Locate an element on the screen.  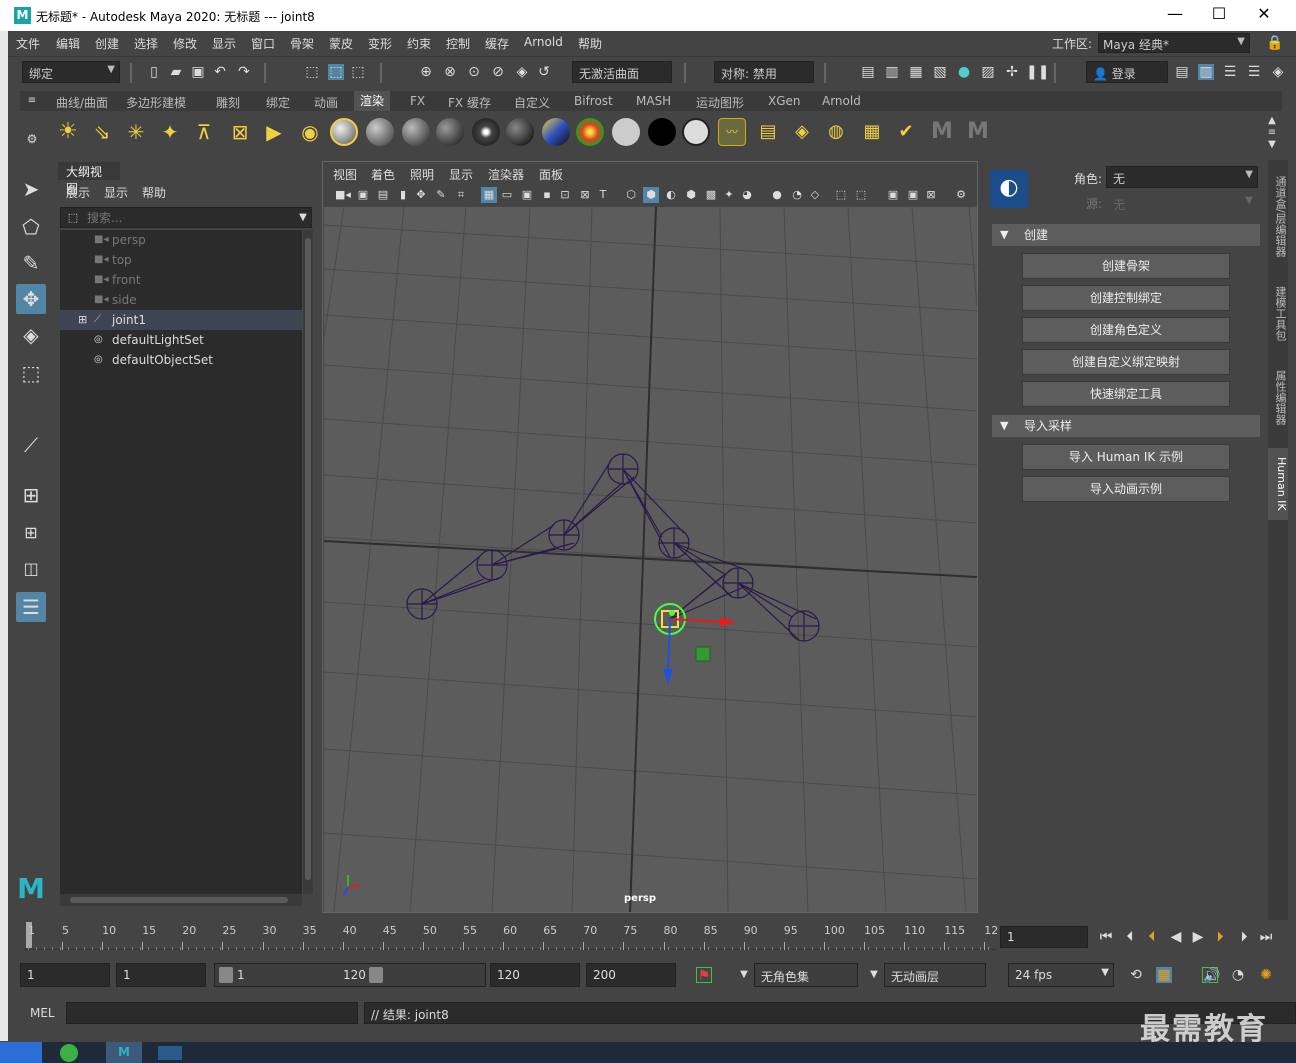
quick-rig-tool-button: 快速绑定工具 is located at coordinates (1126, 394).